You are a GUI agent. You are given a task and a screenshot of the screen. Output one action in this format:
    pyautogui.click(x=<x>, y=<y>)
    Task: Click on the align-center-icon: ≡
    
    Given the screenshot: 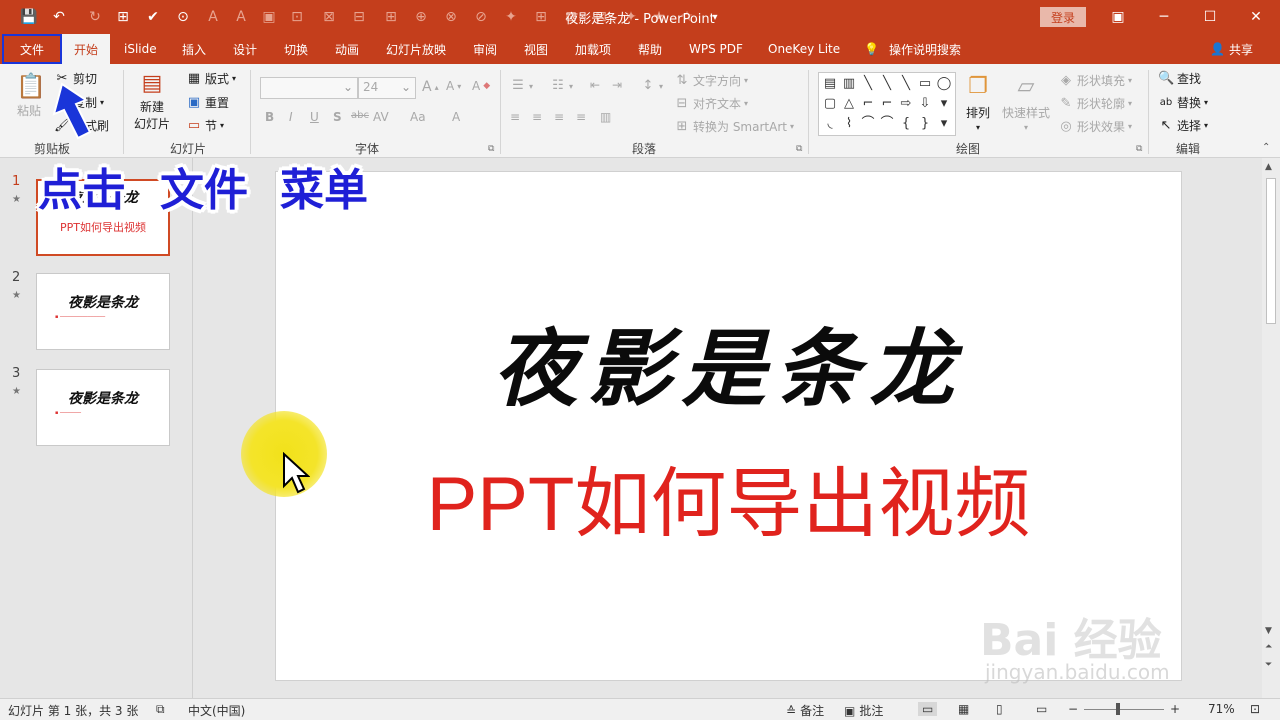 What is the action you would take?
    pyautogui.click(x=537, y=117)
    